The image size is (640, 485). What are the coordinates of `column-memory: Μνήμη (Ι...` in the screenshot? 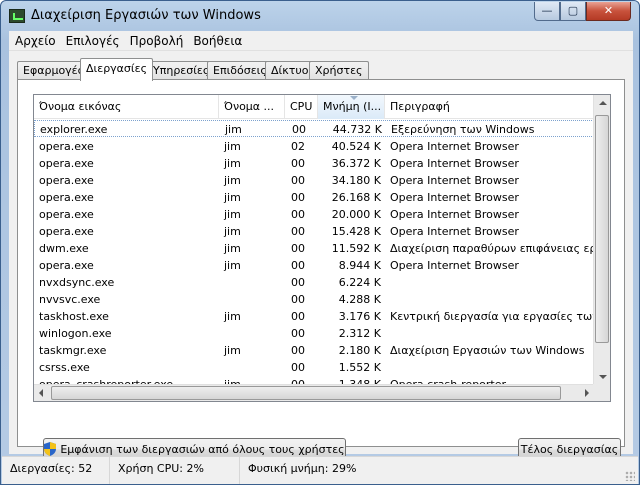 It's located at (351, 107).